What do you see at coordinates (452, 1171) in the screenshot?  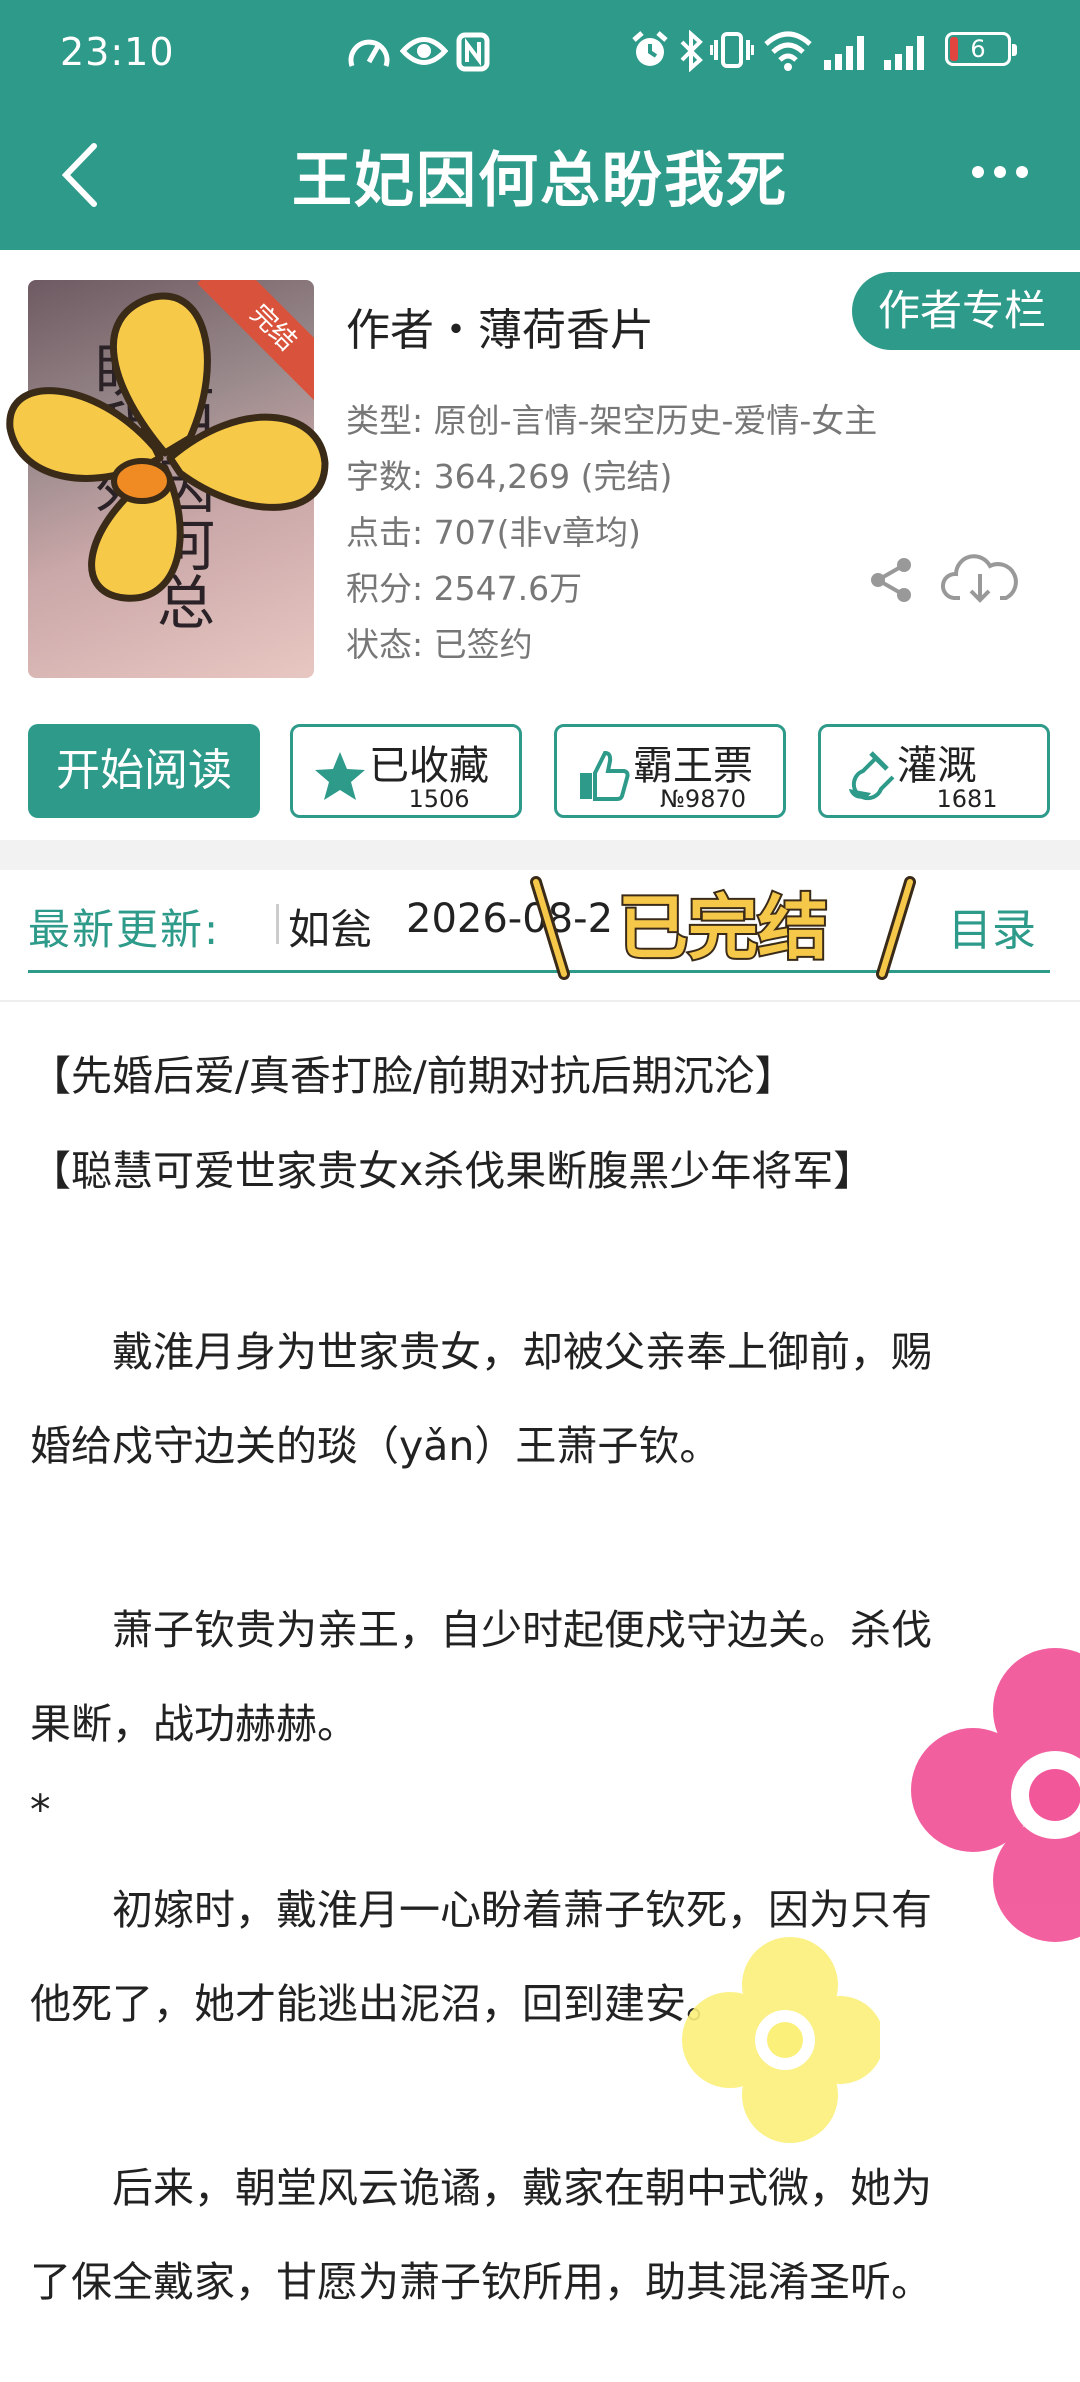 I see `synopsis-tags-2: 【聪慧可爱世家贵女x杀伐果断腹黑少年将军】` at bounding box center [452, 1171].